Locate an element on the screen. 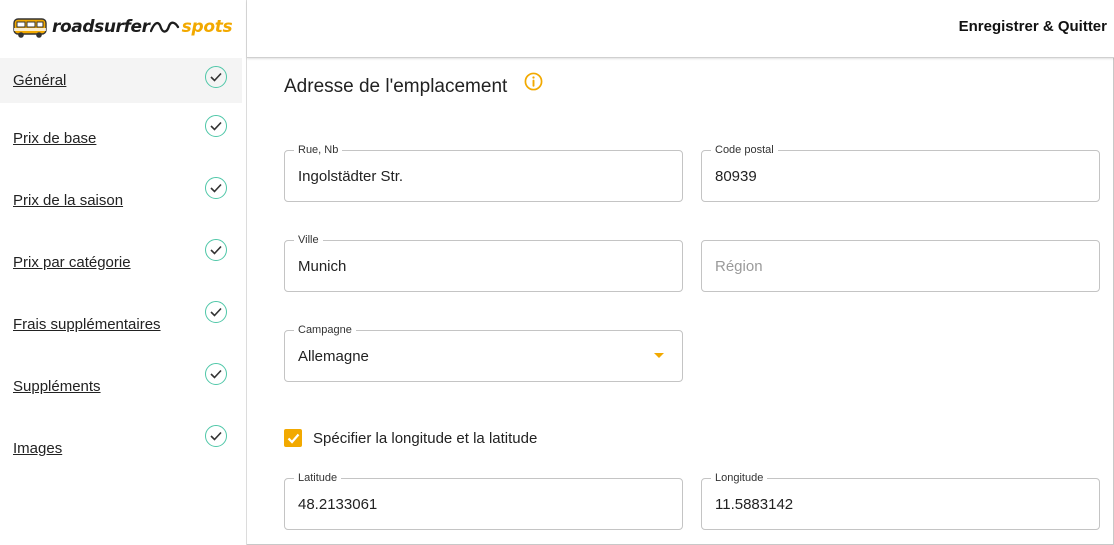 The height and width of the screenshot is (545, 1114). postal-code-field: Code postal is located at coordinates (900, 173).